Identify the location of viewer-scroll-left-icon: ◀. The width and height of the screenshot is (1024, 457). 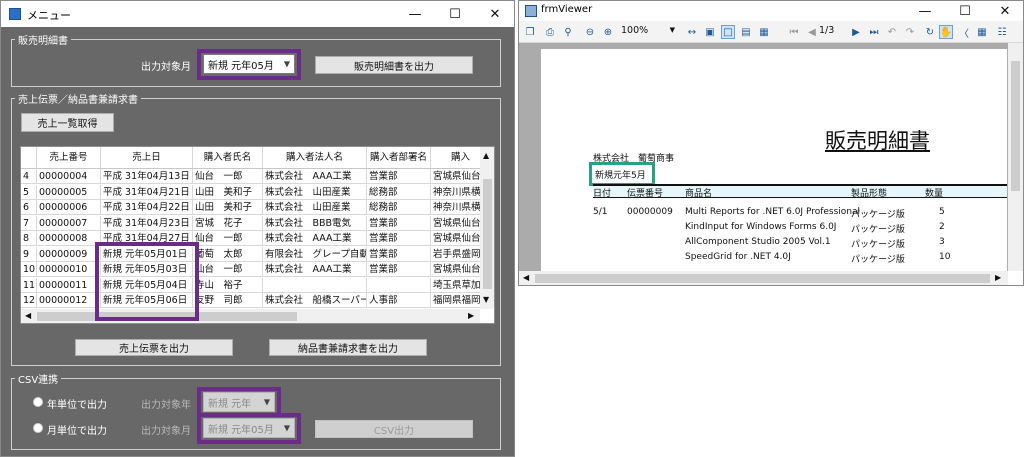
(526, 277).